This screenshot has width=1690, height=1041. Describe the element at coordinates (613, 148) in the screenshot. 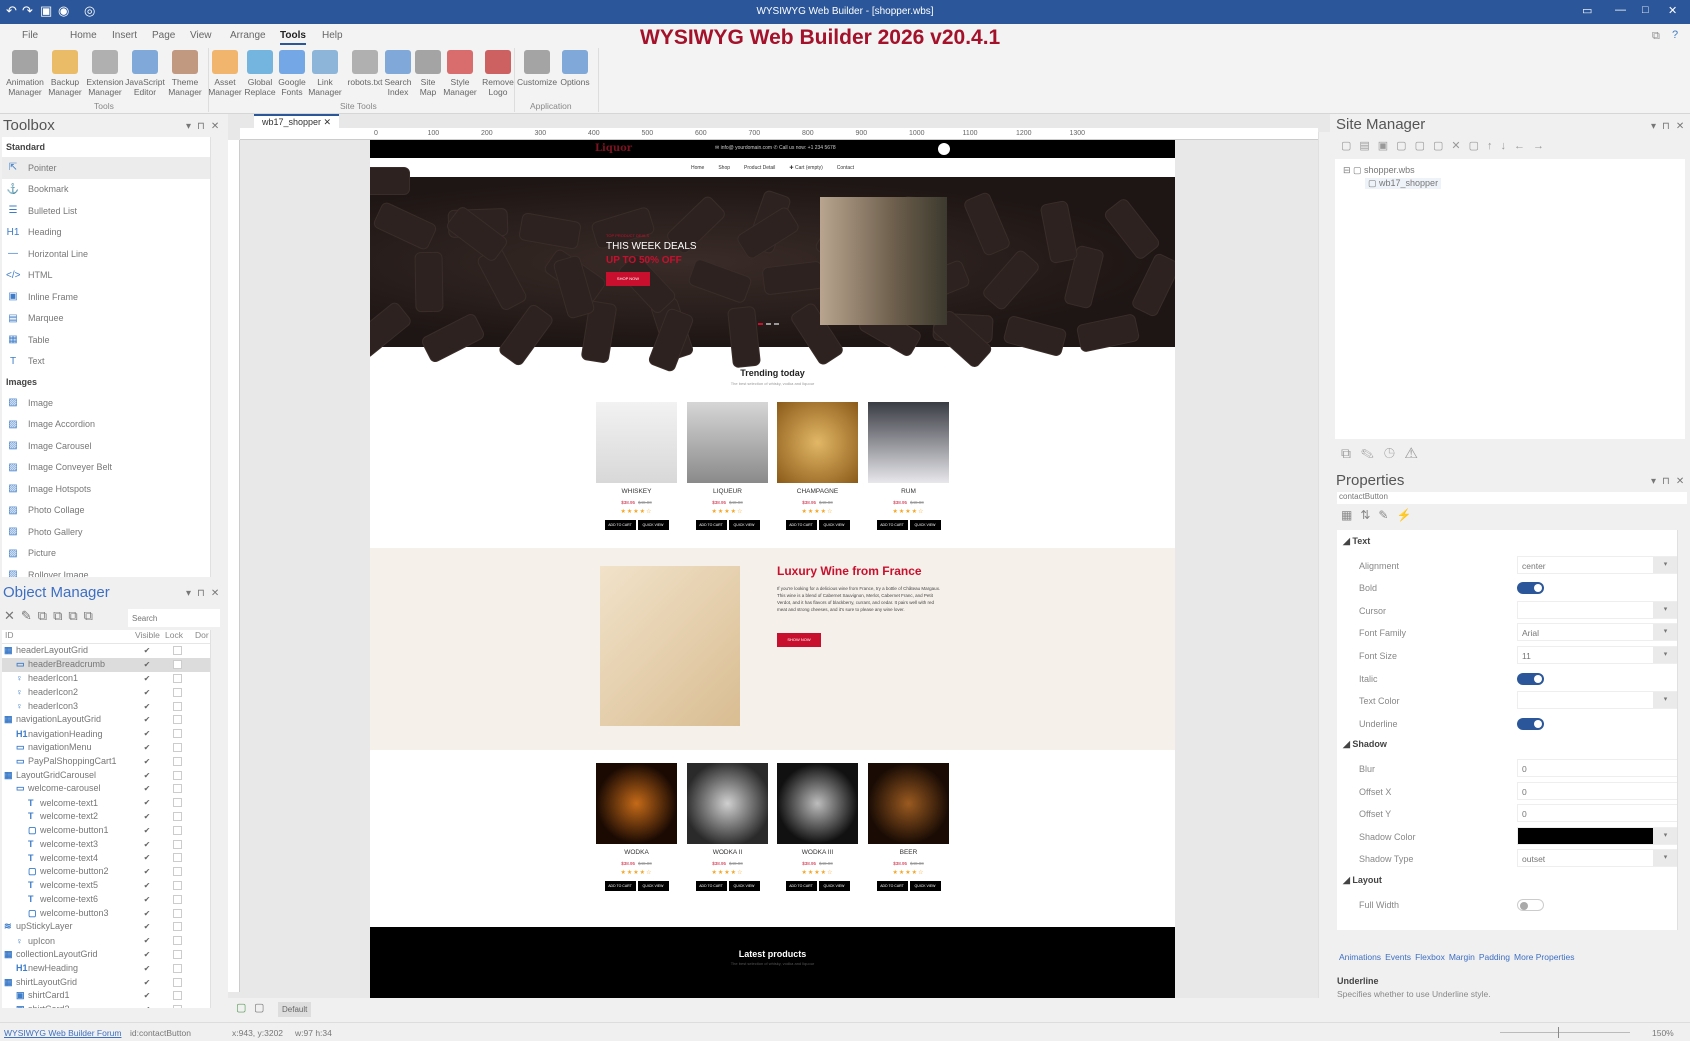

I see `site-logo: Liquor` at that location.